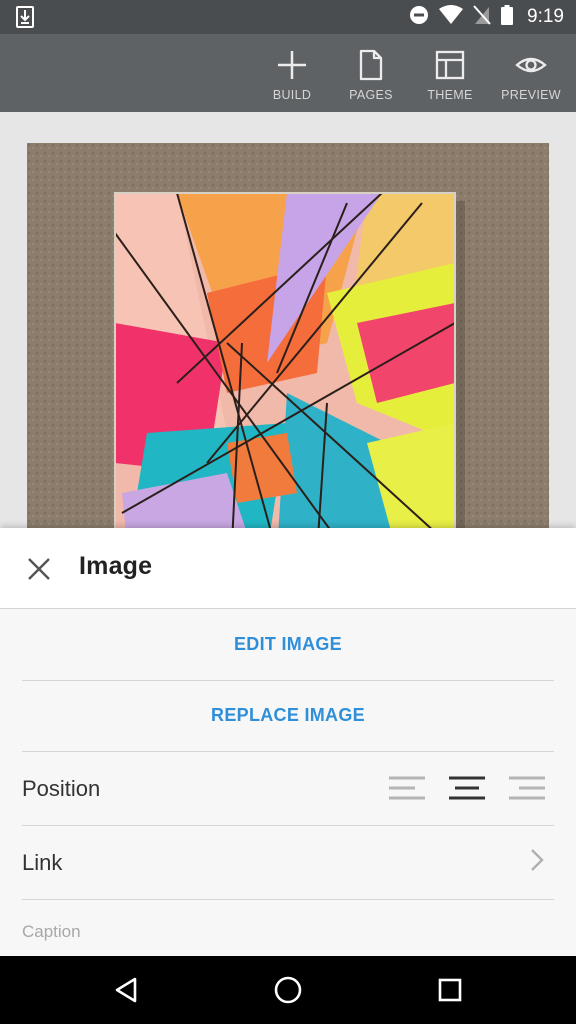  Describe the element at coordinates (531, 95) in the screenshot. I see `preview-label: PREVIEW` at that location.